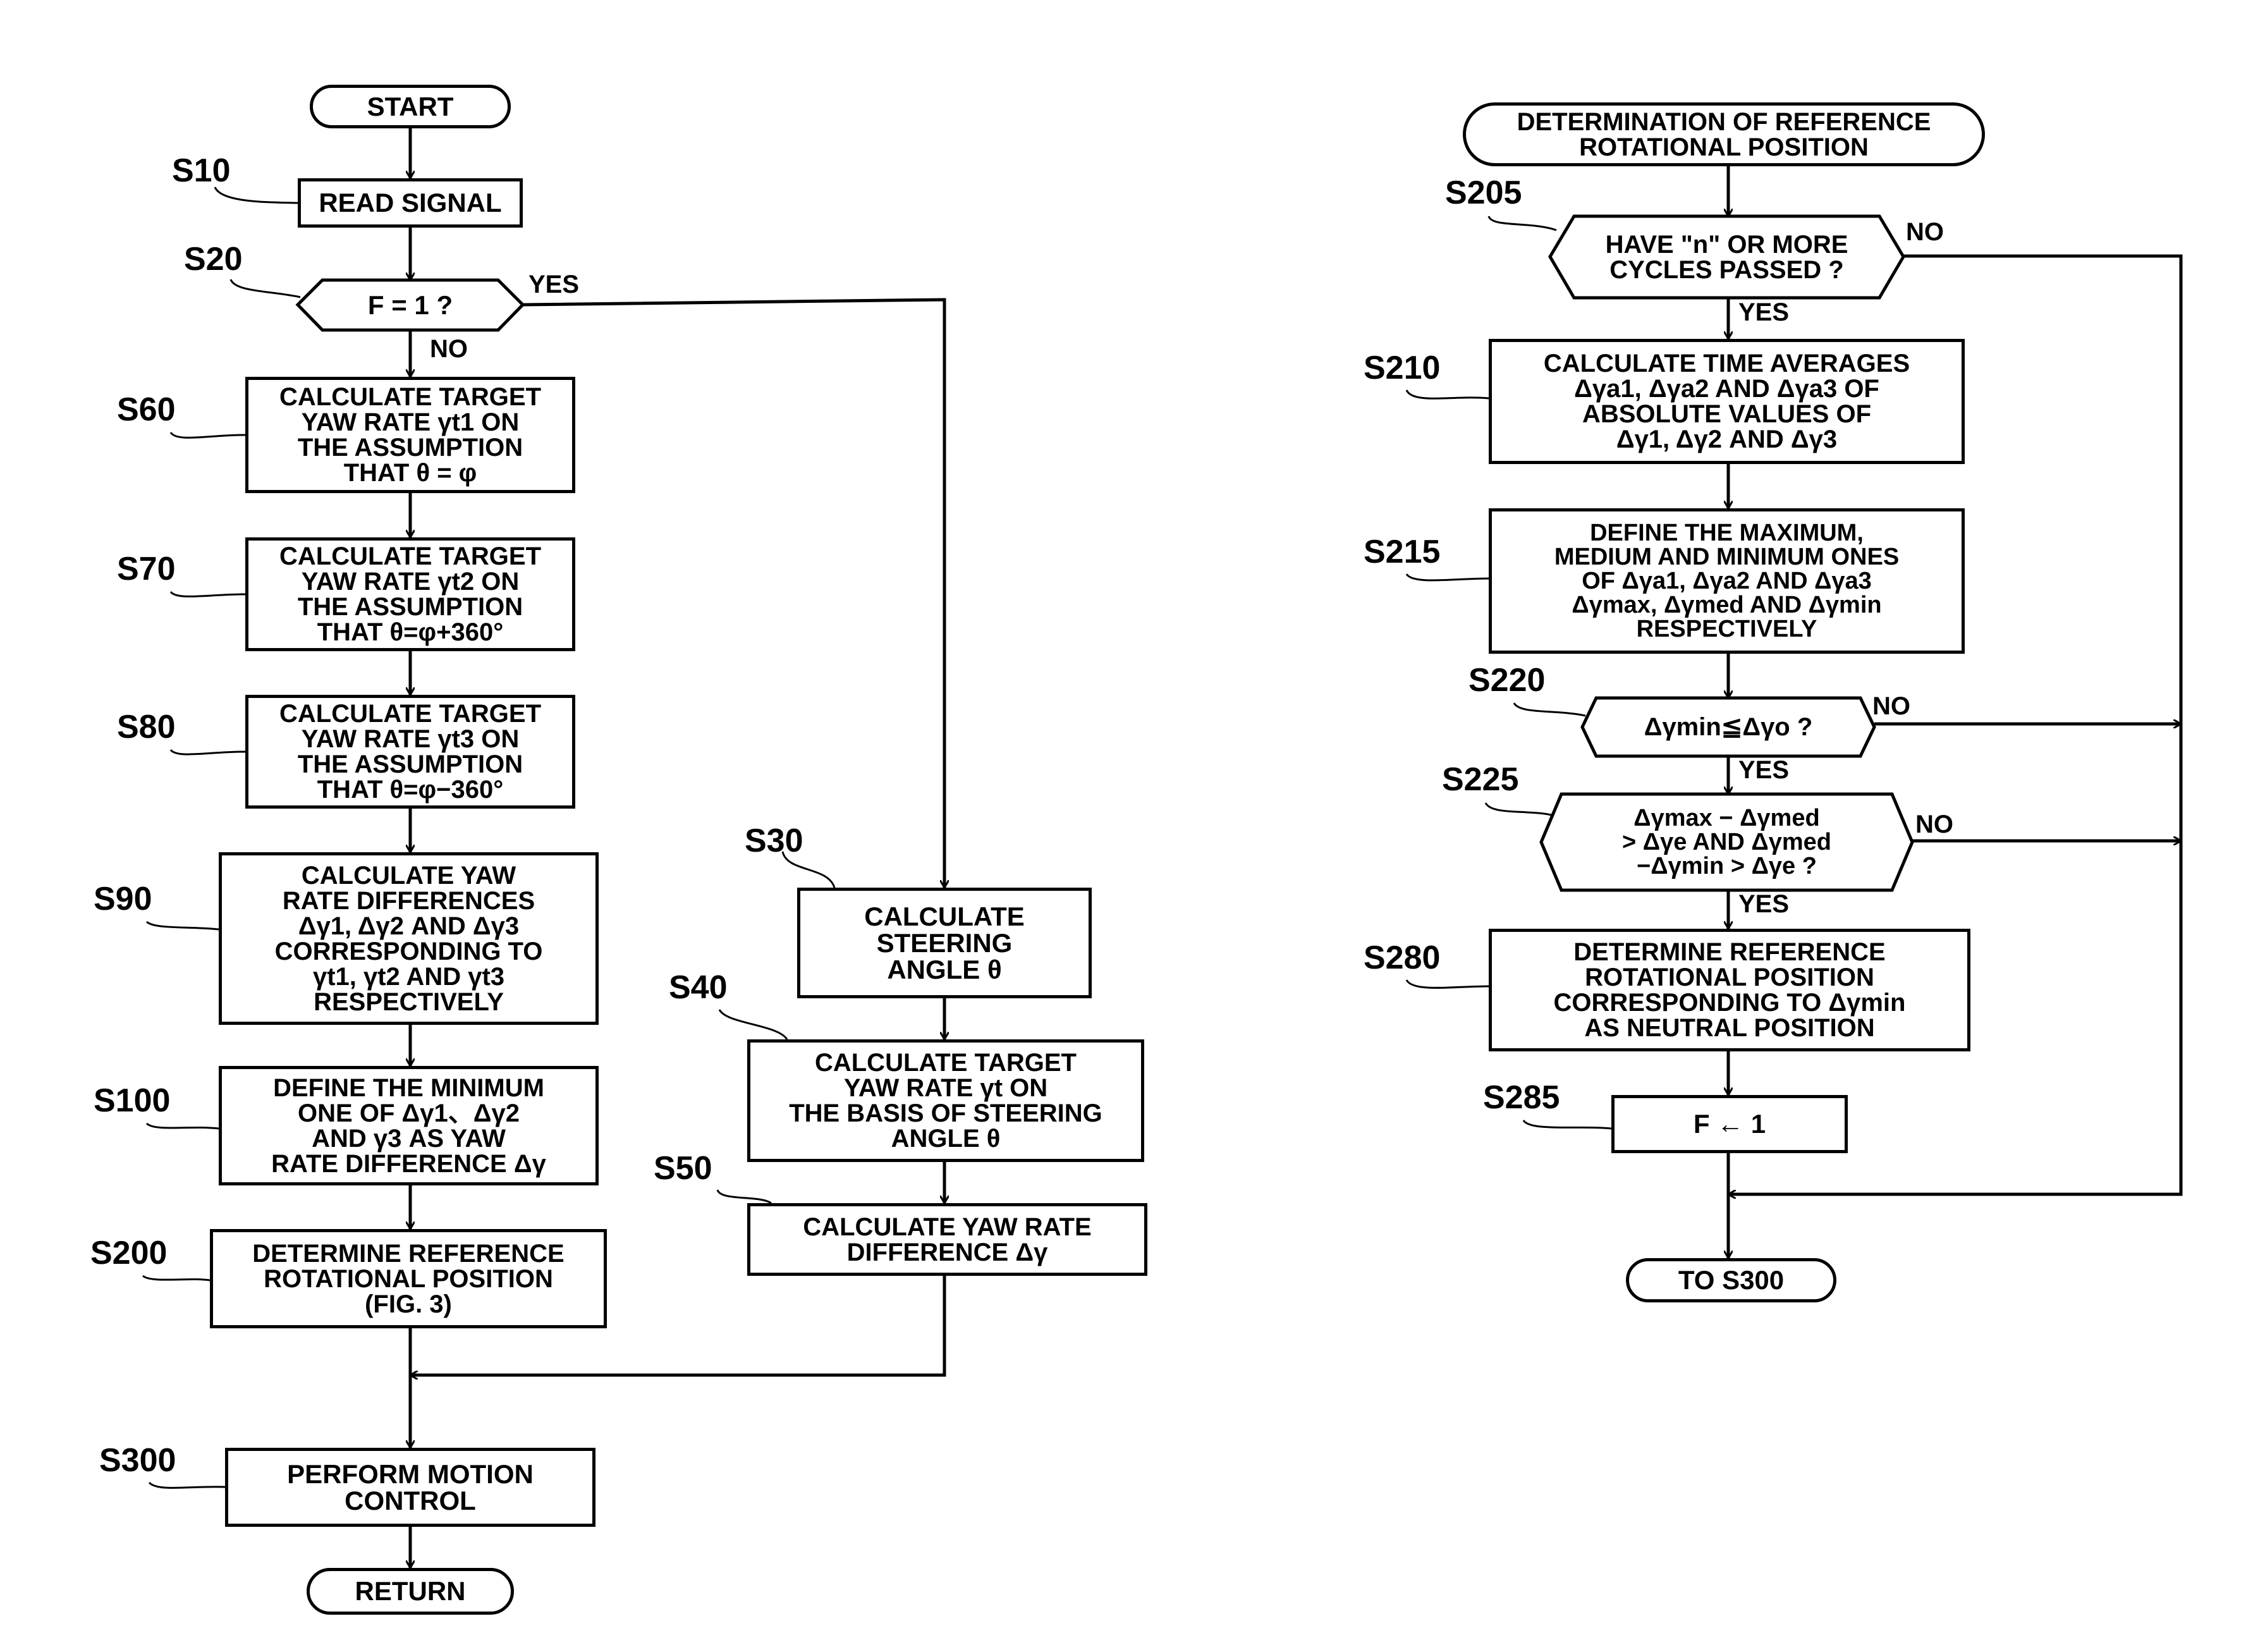 The width and height of the screenshot is (2265, 1652). Describe the element at coordinates (1567, 1125) in the screenshot. I see `leader-s285` at that location.